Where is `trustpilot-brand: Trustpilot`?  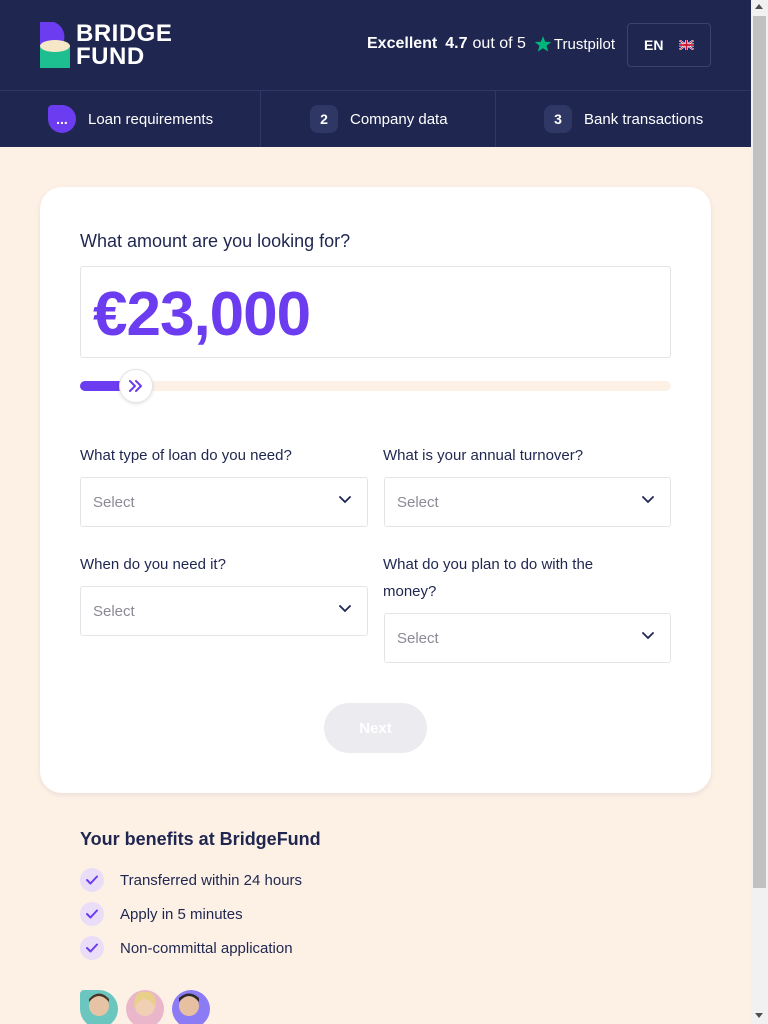
trustpilot-brand: Trustpilot is located at coordinates (574, 44).